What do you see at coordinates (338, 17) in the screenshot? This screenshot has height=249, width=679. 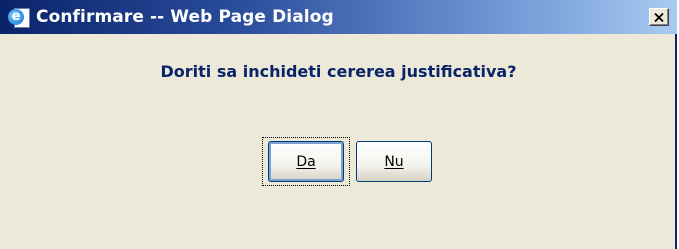 I see `title-bar: e Confirmare -- Web Page Dialog` at bounding box center [338, 17].